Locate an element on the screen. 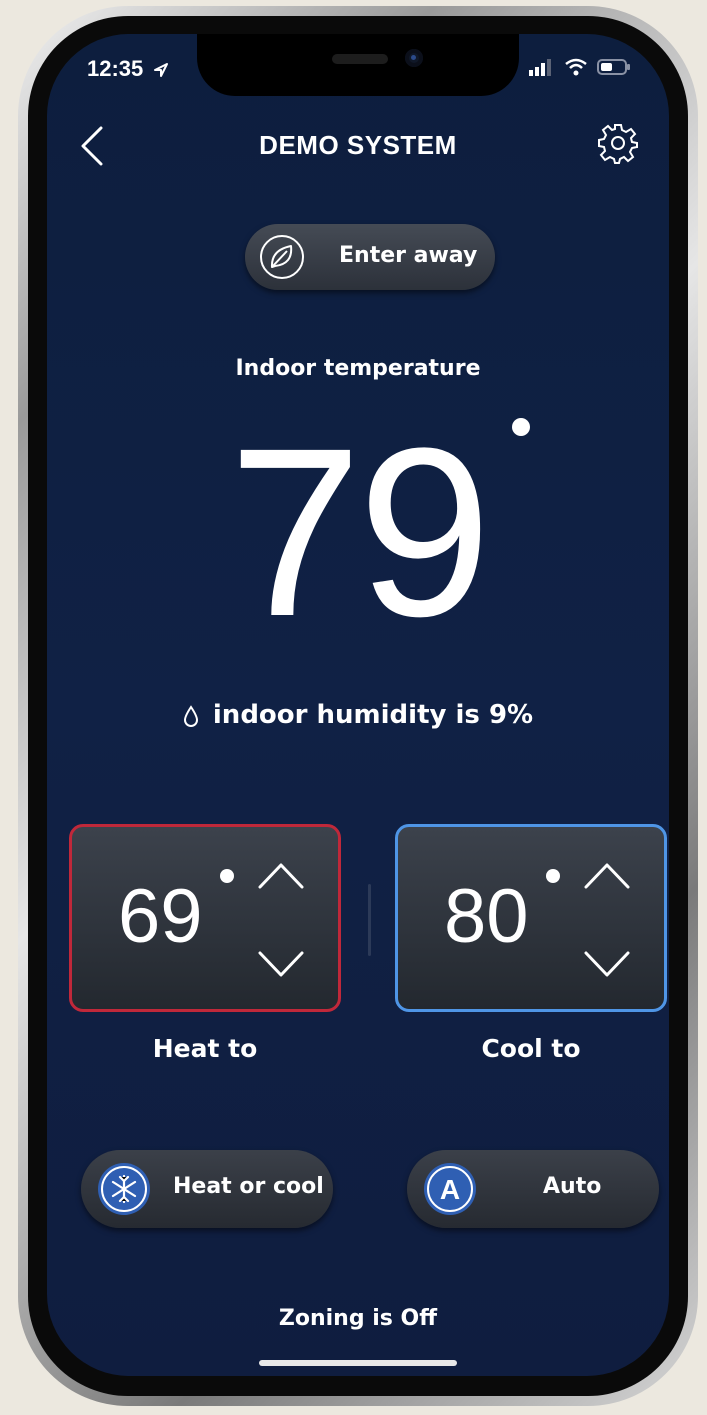  cool-setpoint-value: 80 is located at coordinates (486, 916).